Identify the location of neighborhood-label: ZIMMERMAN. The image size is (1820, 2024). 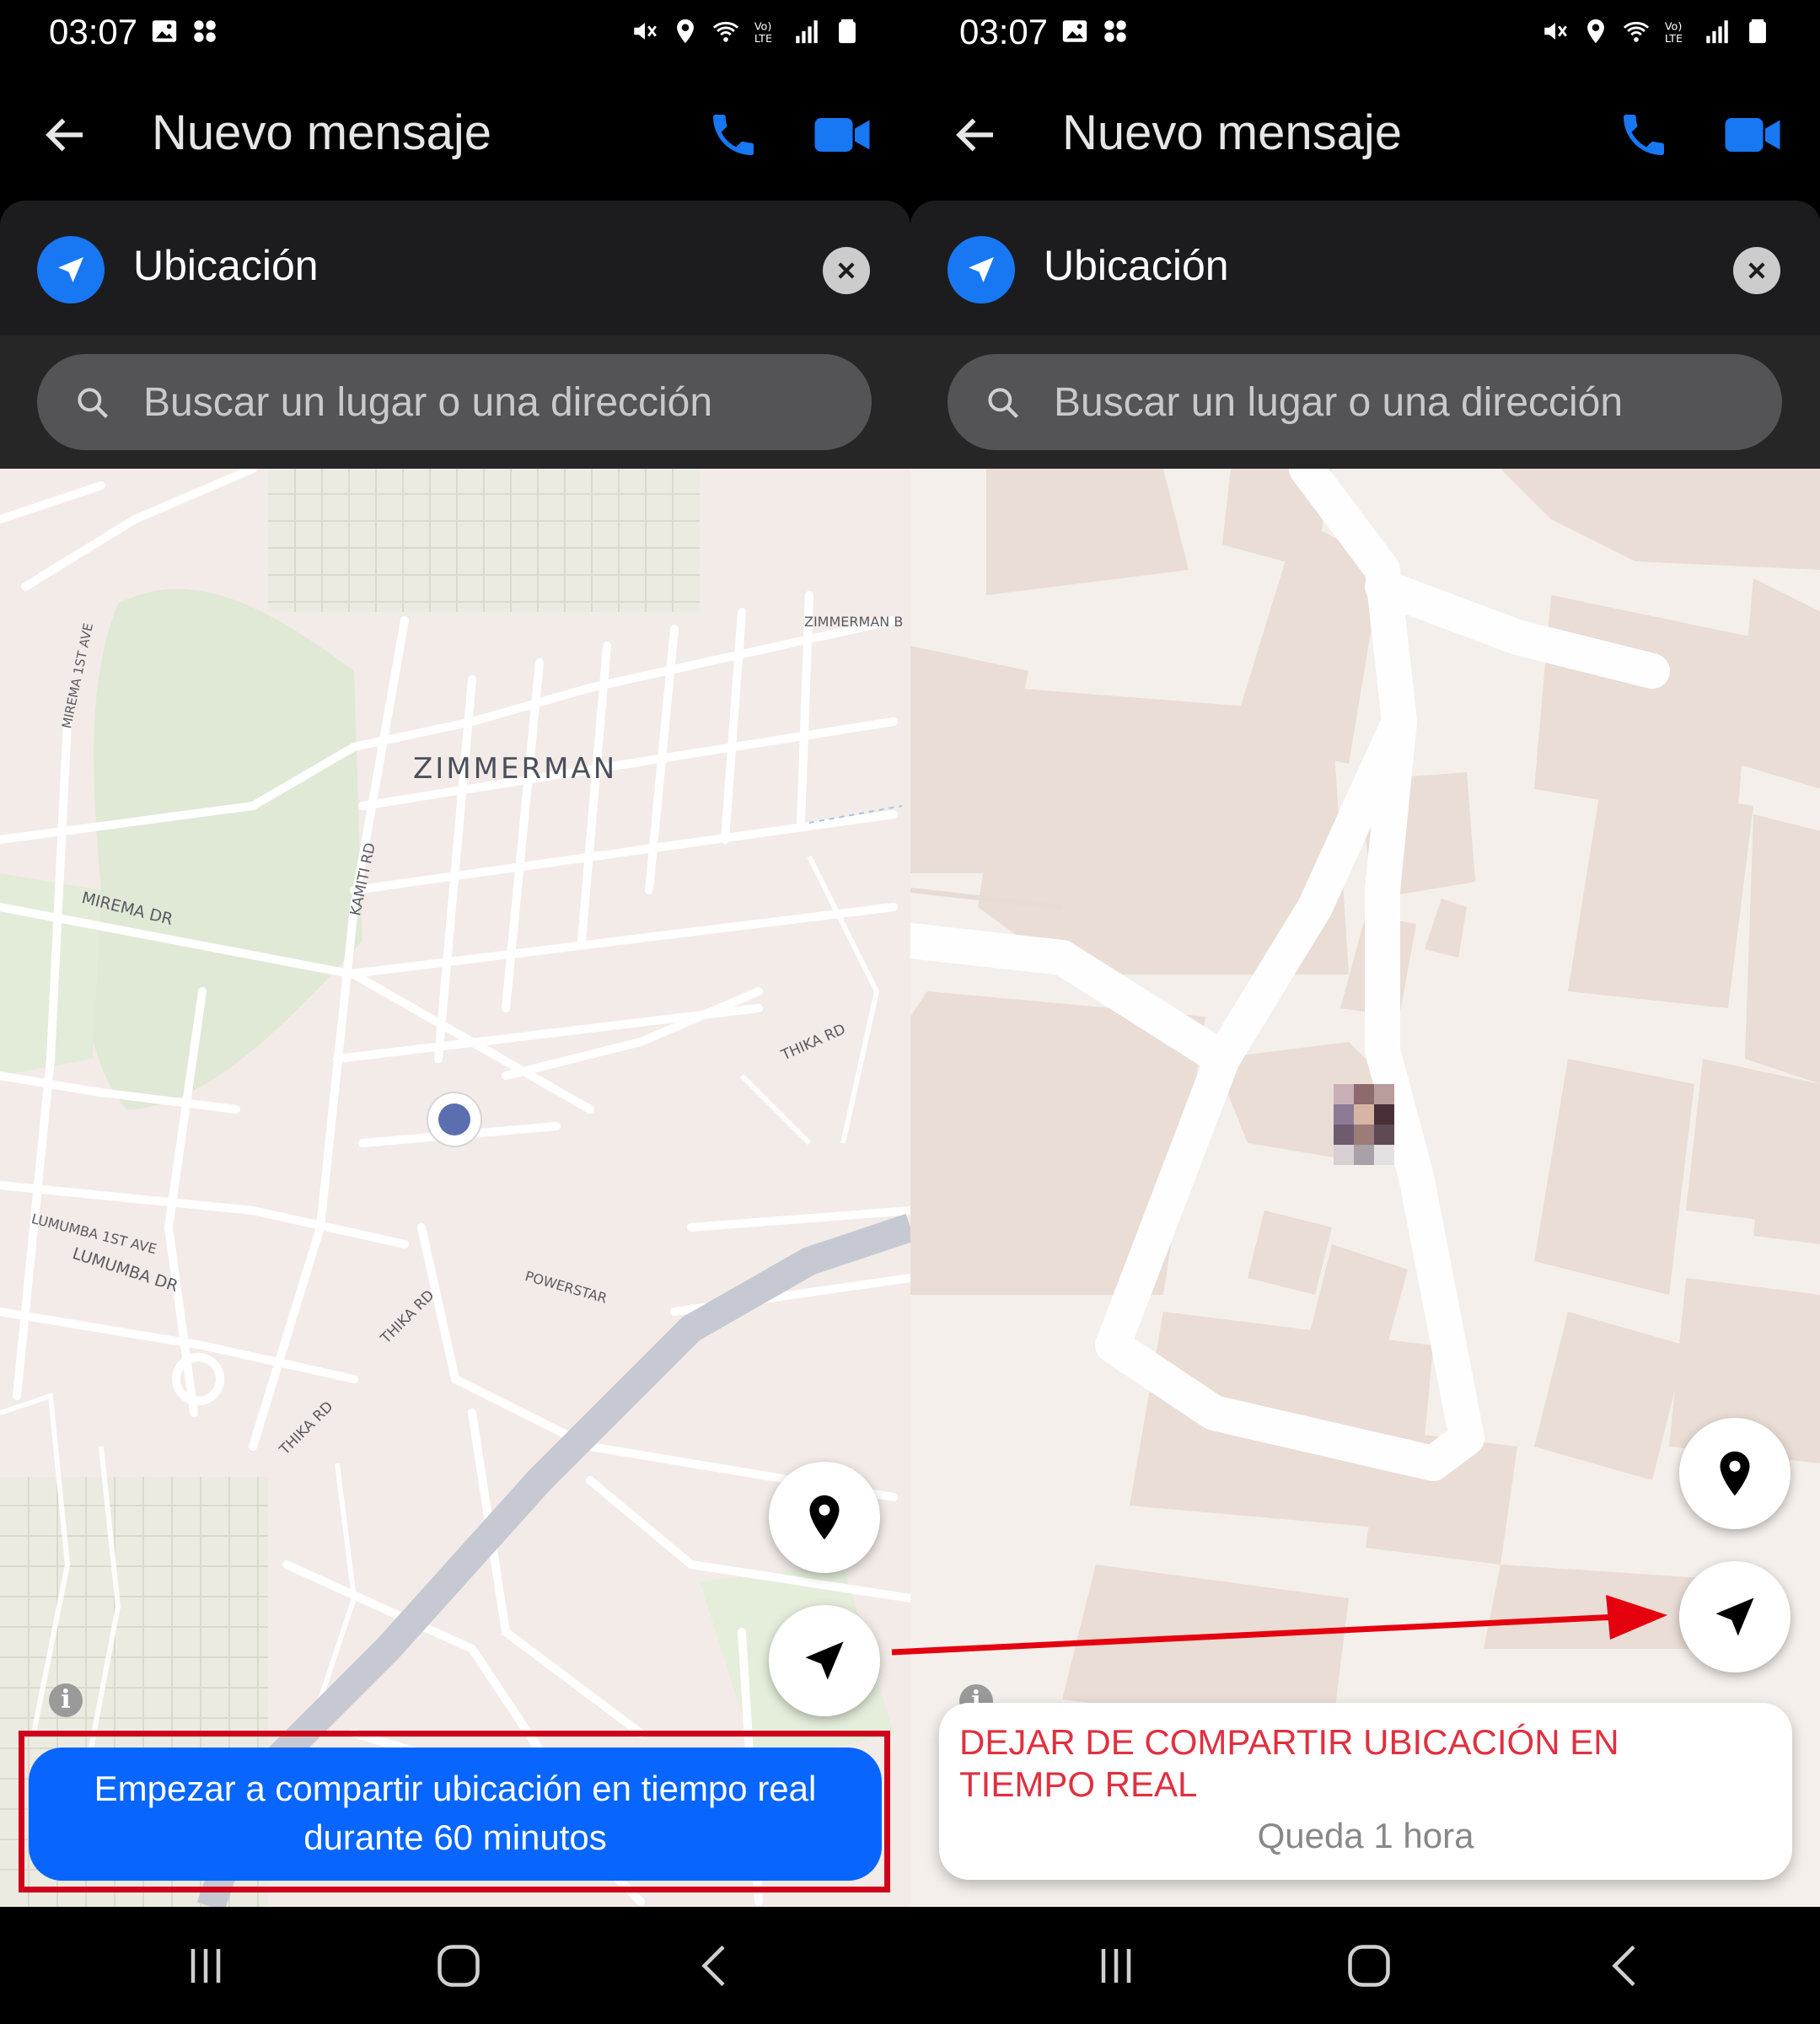
(515, 769).